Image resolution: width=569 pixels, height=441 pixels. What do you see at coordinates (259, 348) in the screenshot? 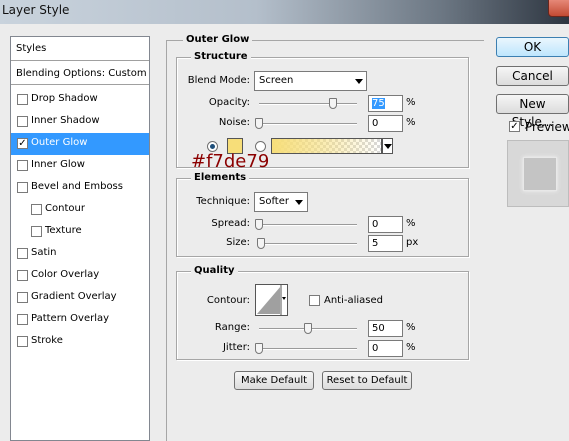
I see `jitter-slider-thumb` at bounding box center [259, 348].